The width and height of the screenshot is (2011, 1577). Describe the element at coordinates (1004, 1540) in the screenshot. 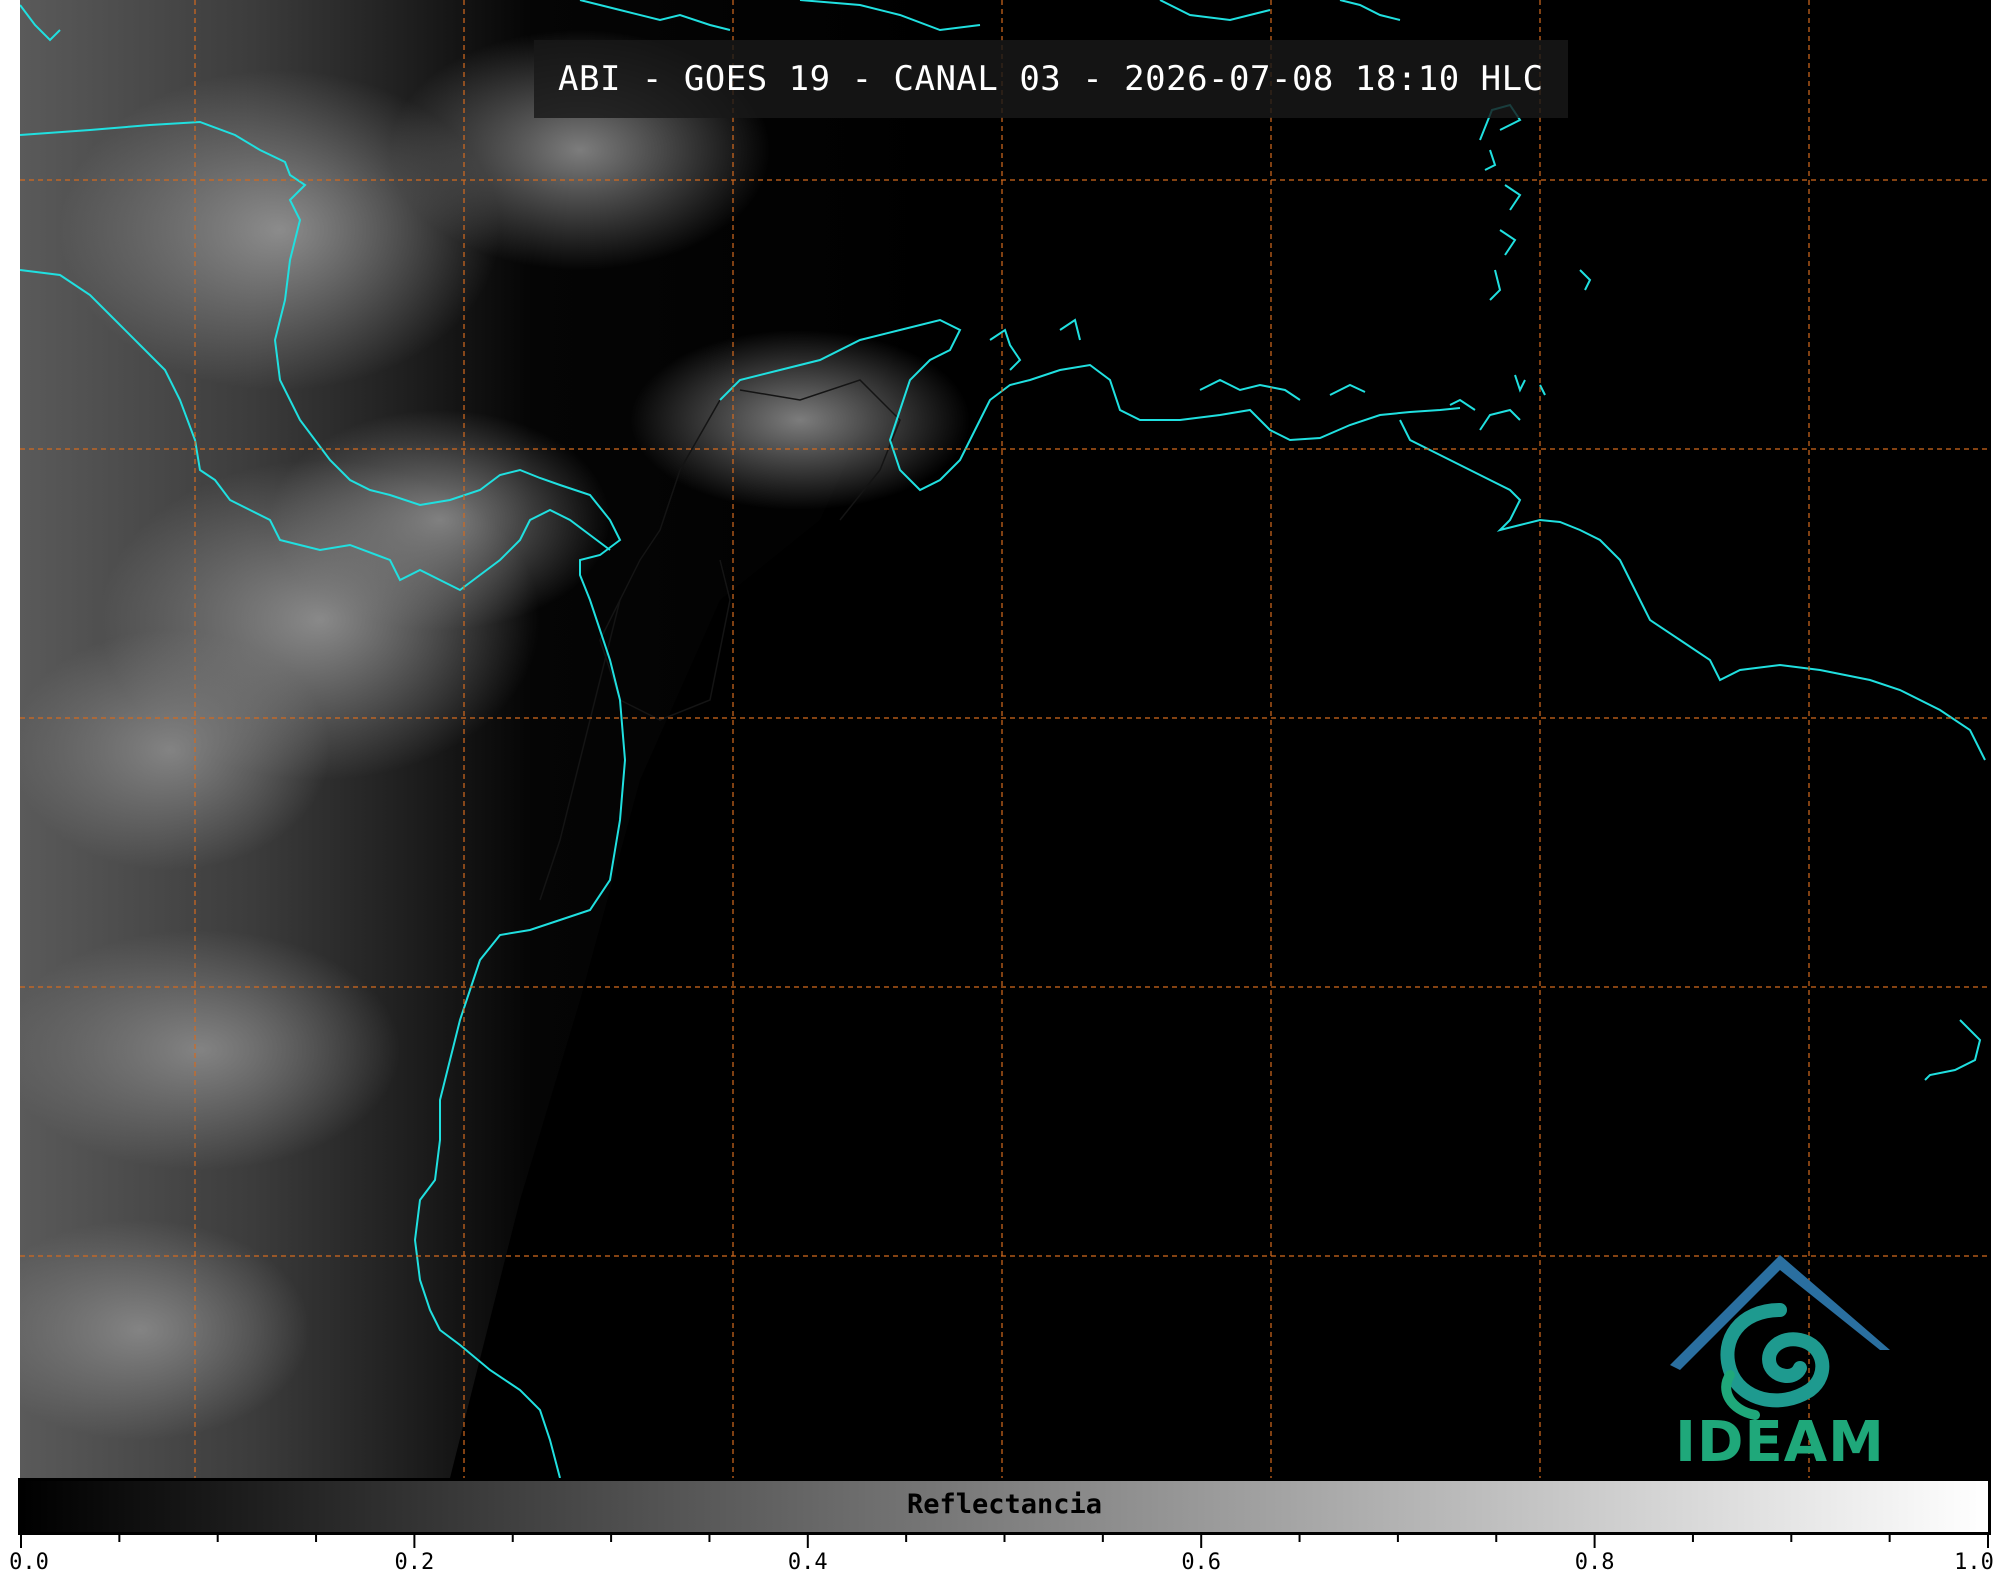

I see `colorbar-ticks` at that location.